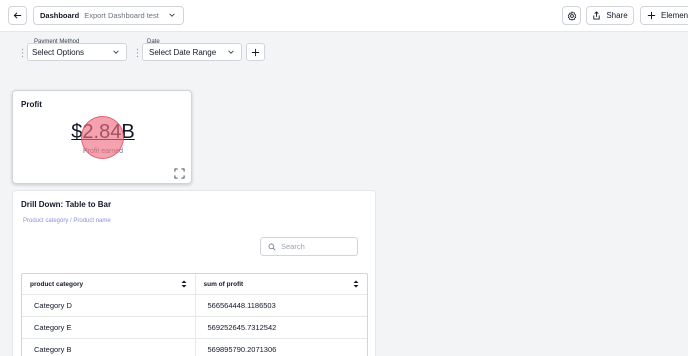  I want to click on column-header-profit: sum of profit, so click(281, 284).